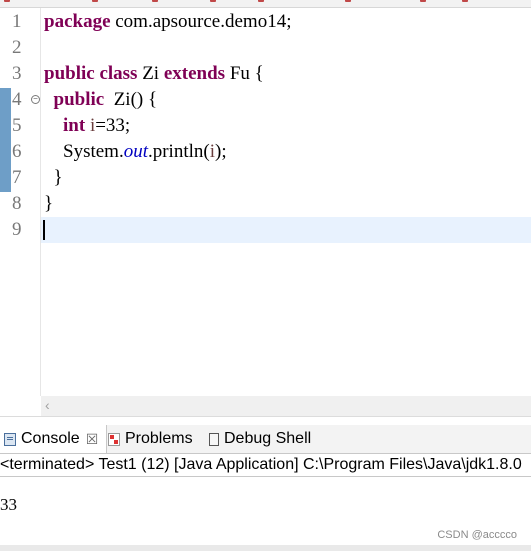 Image resolution: width=531 pixels, height=551 pixels. I want to click on tab-problems: Problems, so click(150, 439).